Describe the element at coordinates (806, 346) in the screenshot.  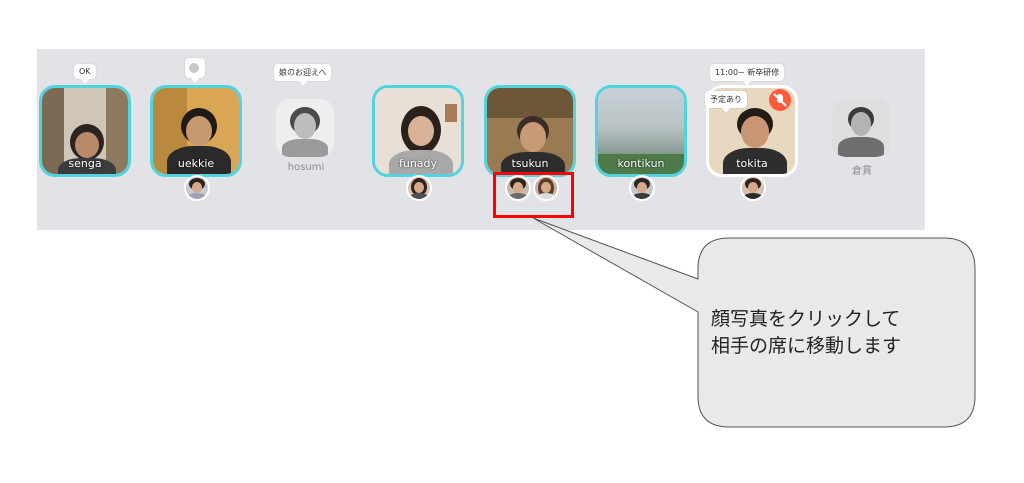
I see `callout-line-2: 相手の席に移動します` at that location.